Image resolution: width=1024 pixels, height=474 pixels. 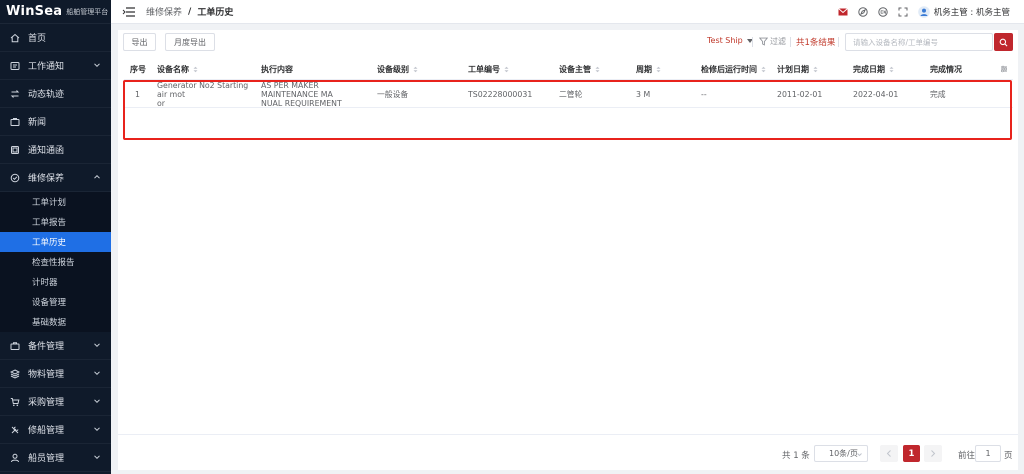 I want to click on submenu-timer: 计时器, so click(x=55, y=282).